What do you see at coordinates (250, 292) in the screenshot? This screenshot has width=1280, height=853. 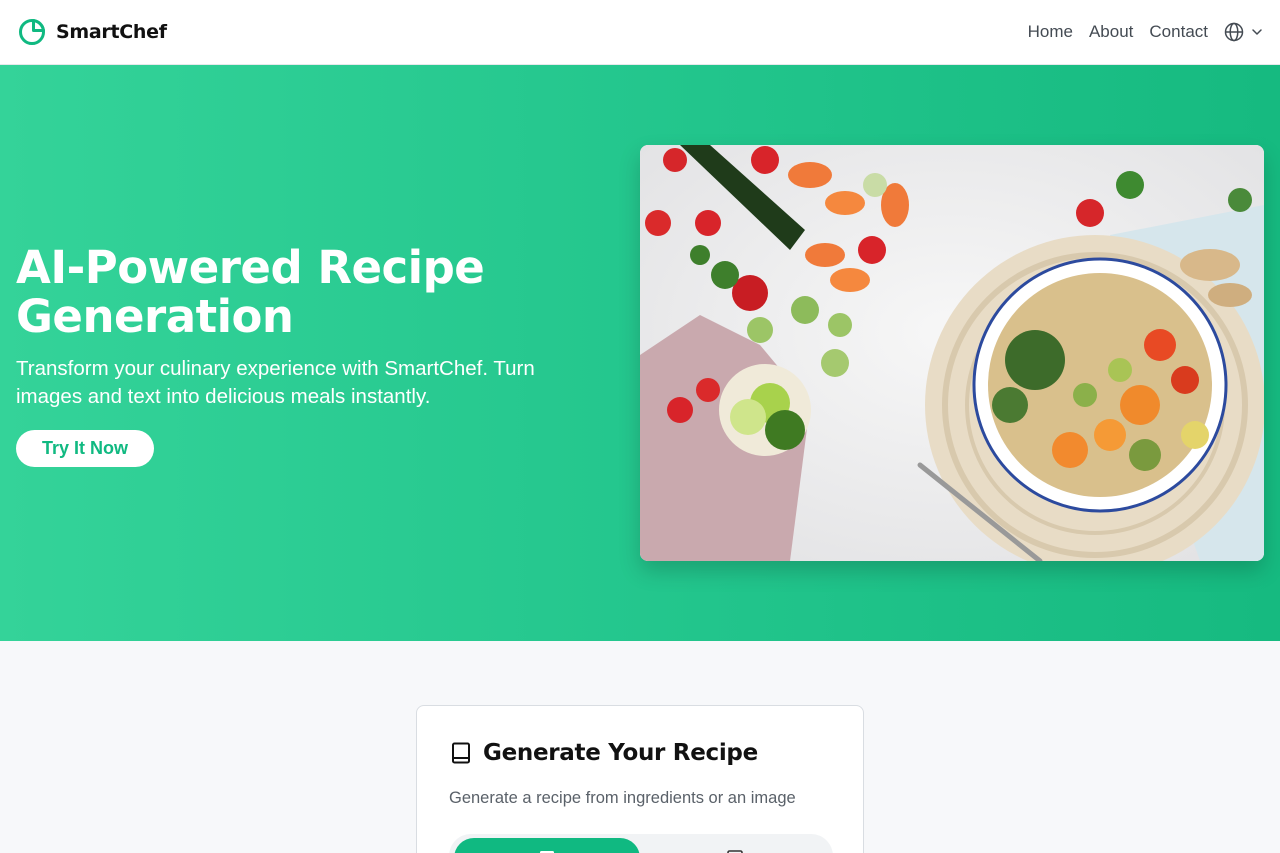 I see `hero-title: AI-Powered Recipe Generation` at bounding box center [250, 292].